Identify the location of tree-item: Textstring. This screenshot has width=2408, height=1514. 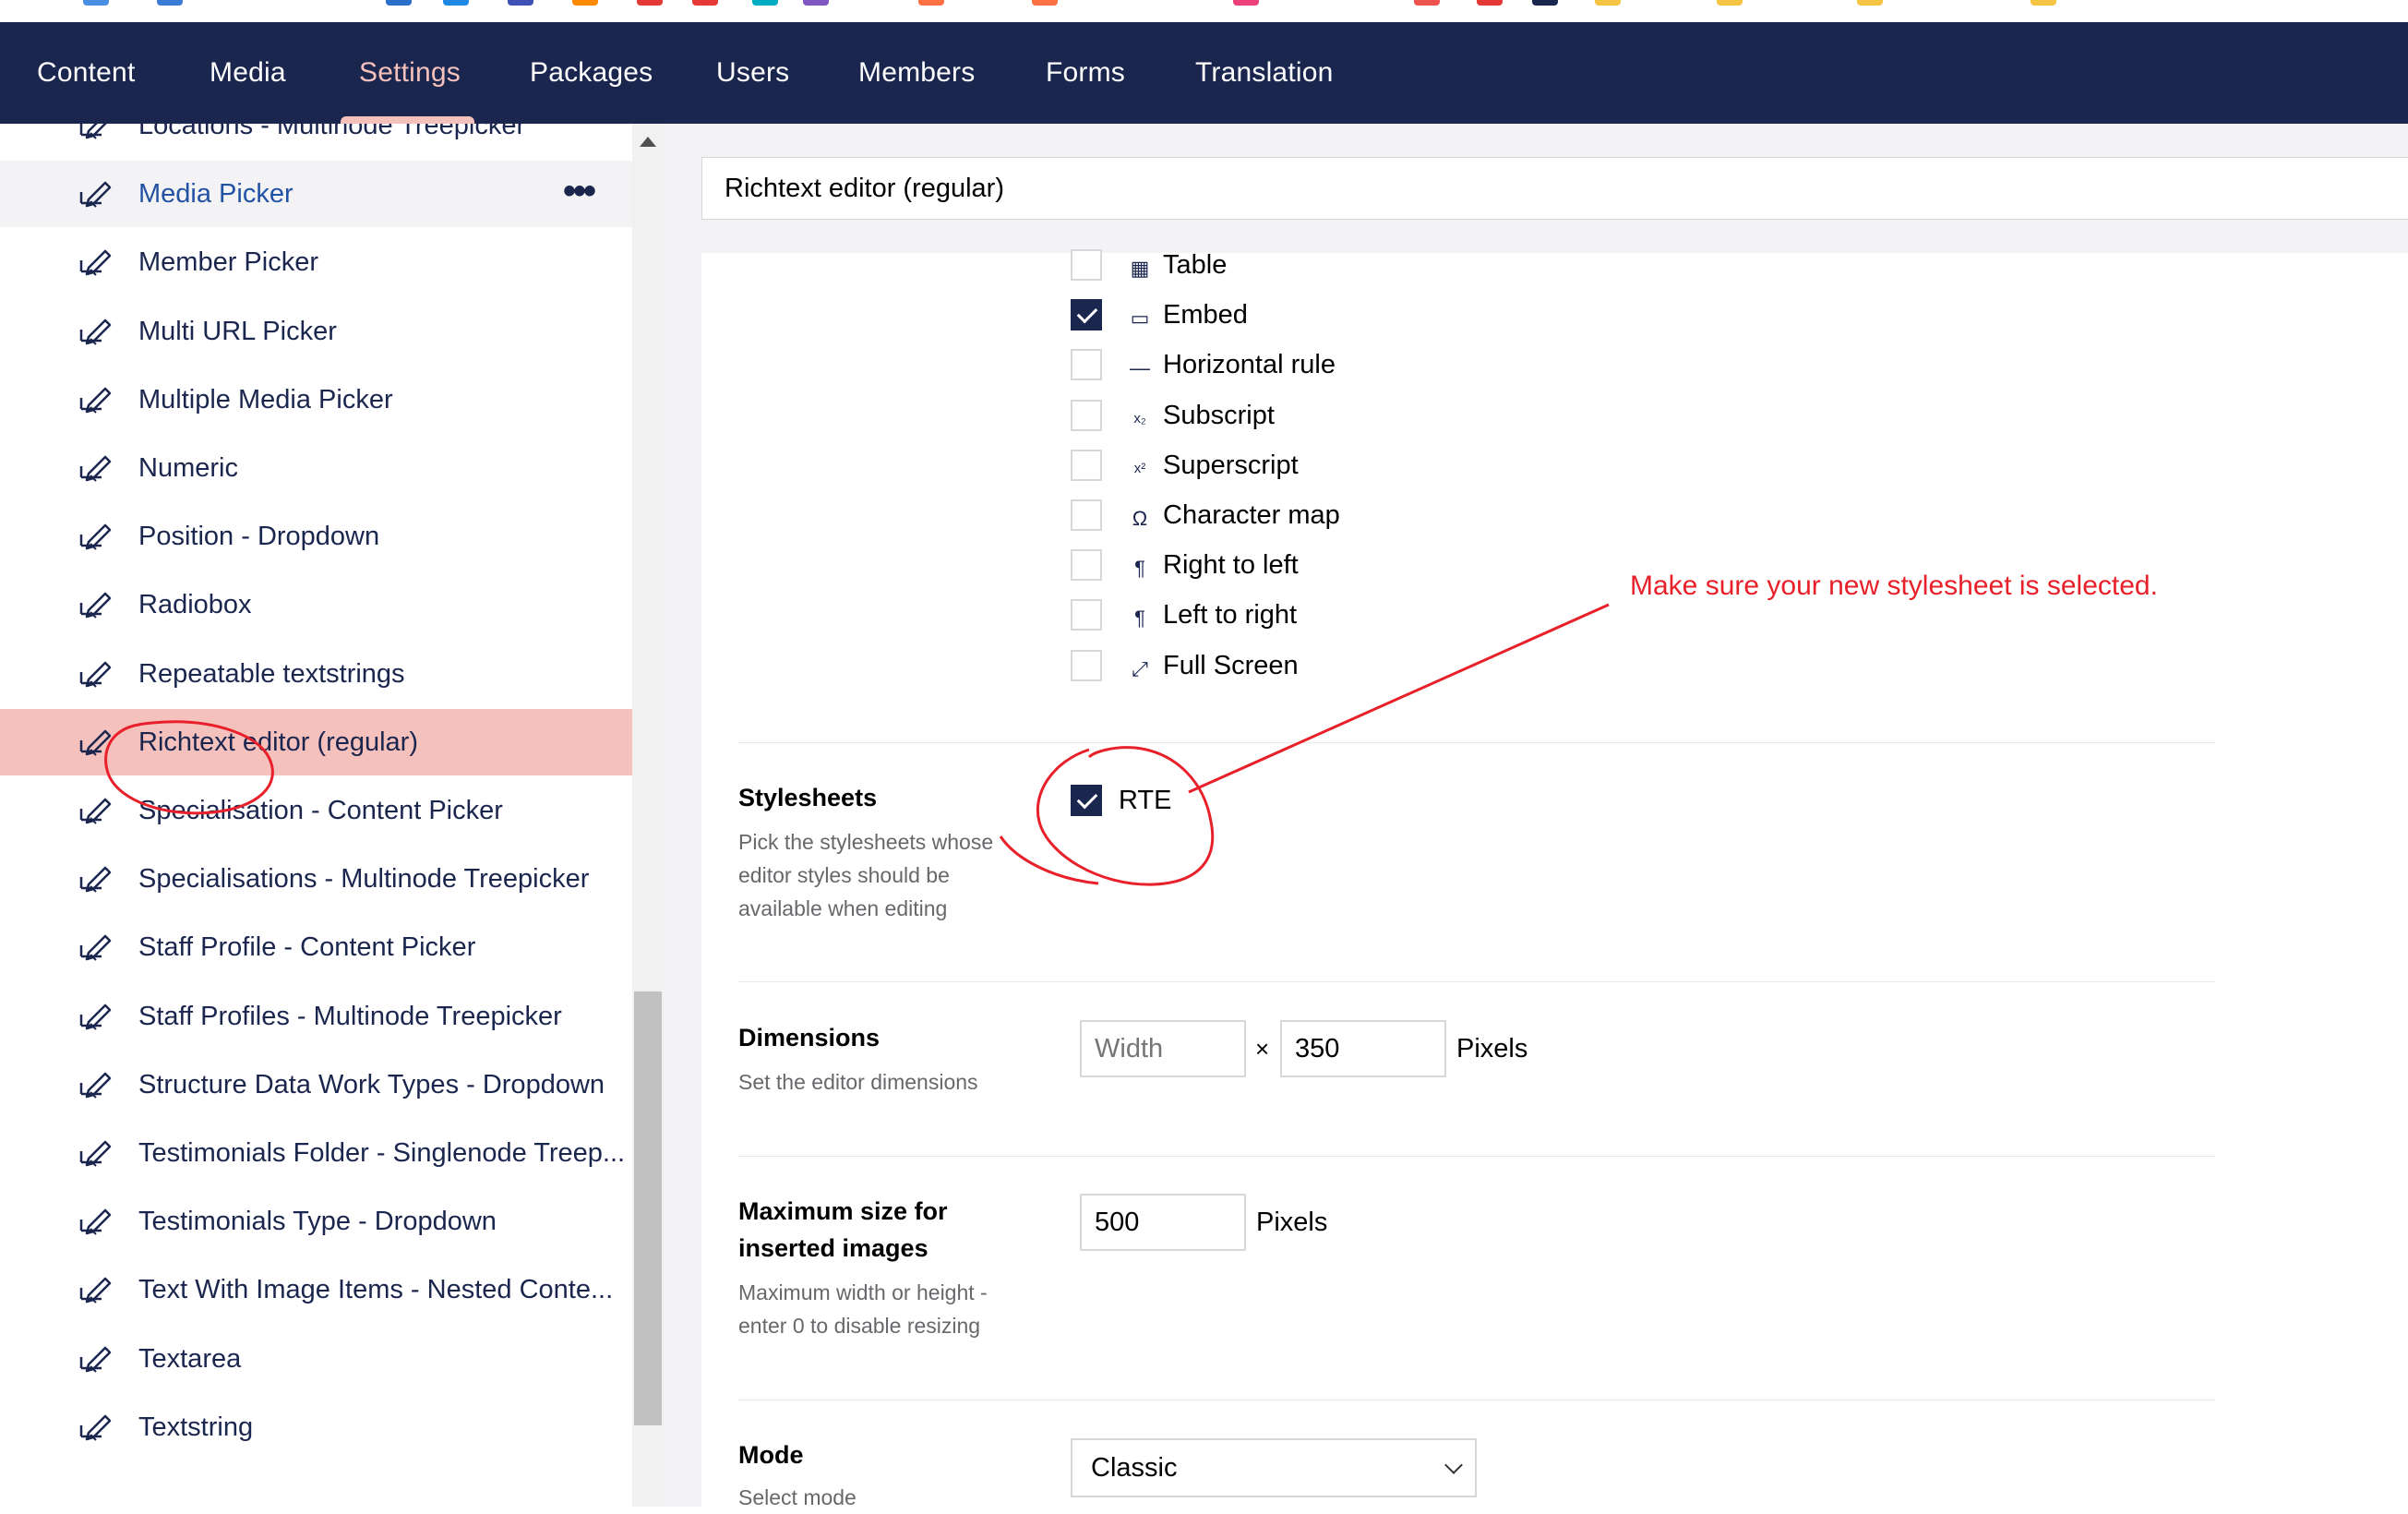
(316, 1427).